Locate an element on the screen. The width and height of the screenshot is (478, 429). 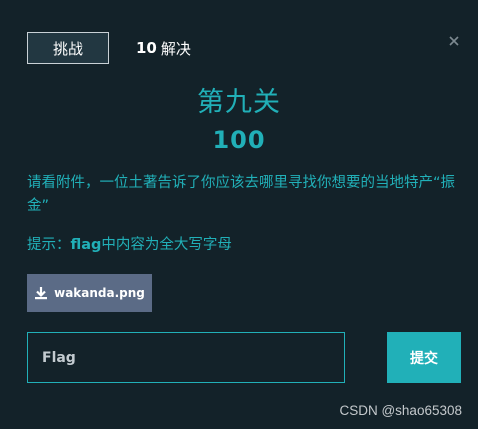
watermark: CSDN @shao65308 is located at coordinates (400, 410).